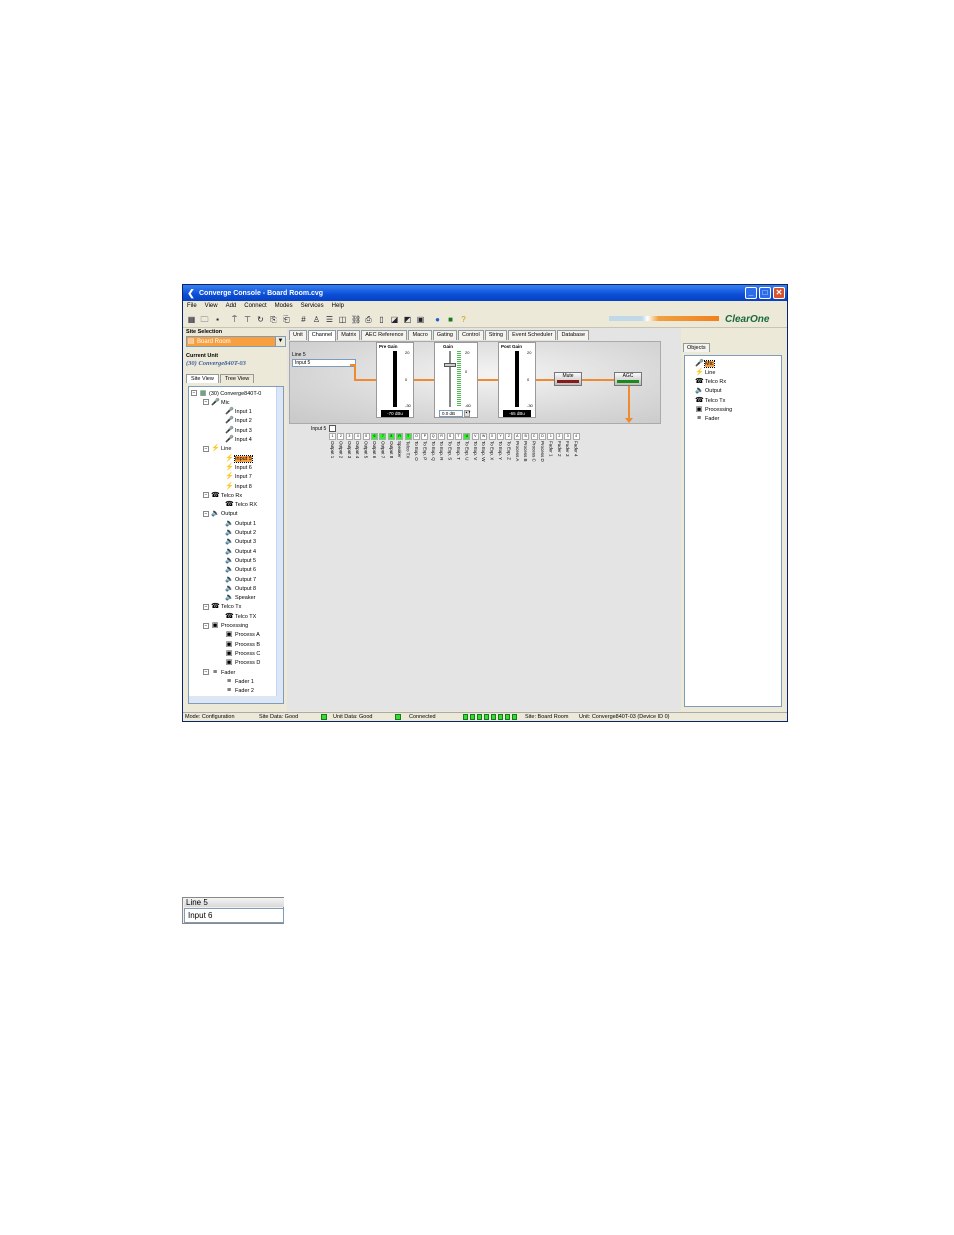  Describe the element at coordinates (450, 436) in the screenshot. I see `matrix-cell: S` at that location.